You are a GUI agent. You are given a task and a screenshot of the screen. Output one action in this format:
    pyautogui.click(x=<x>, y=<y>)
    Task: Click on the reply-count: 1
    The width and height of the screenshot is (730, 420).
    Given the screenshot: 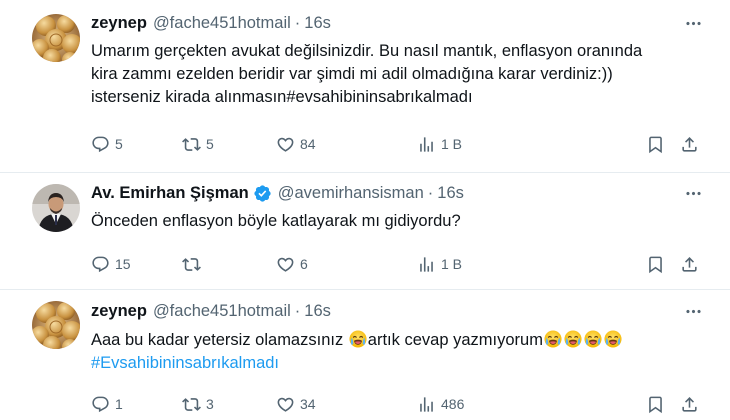 What is the action you would take?
    pyautogui.click(x=119, y=404)
    